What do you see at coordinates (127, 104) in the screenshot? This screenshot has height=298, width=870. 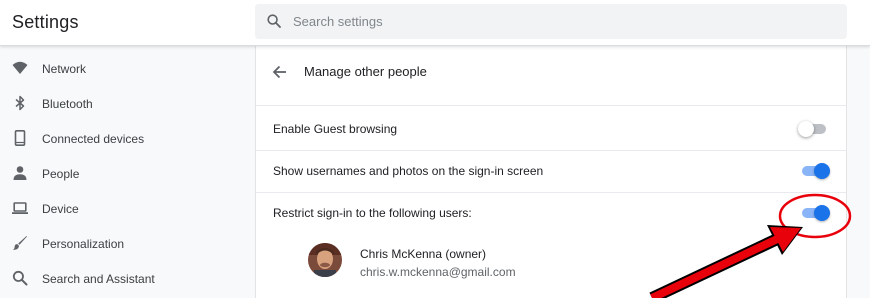 I see `sidebar-item-bluetooth: Bluetooth` at bounding box center [127, 104].